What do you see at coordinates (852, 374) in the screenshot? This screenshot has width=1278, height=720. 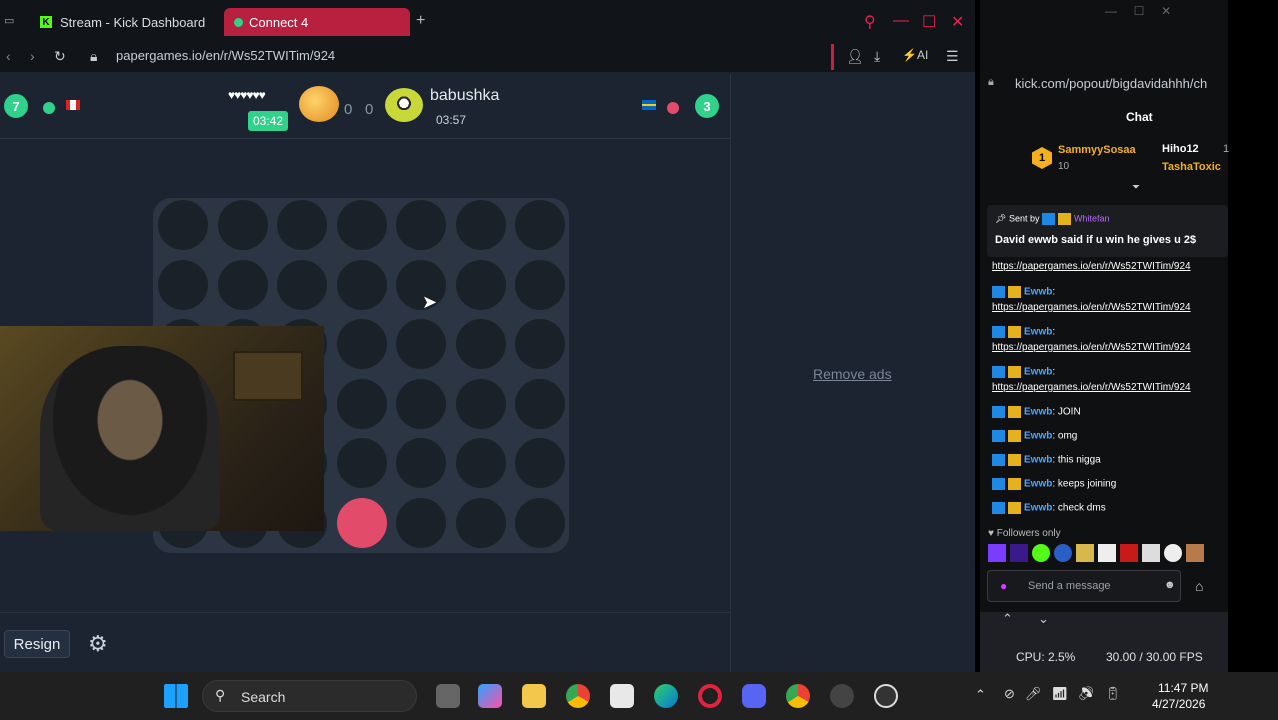 I see `remove-ads-link: Remove ads` at bounding box center [852, 374].